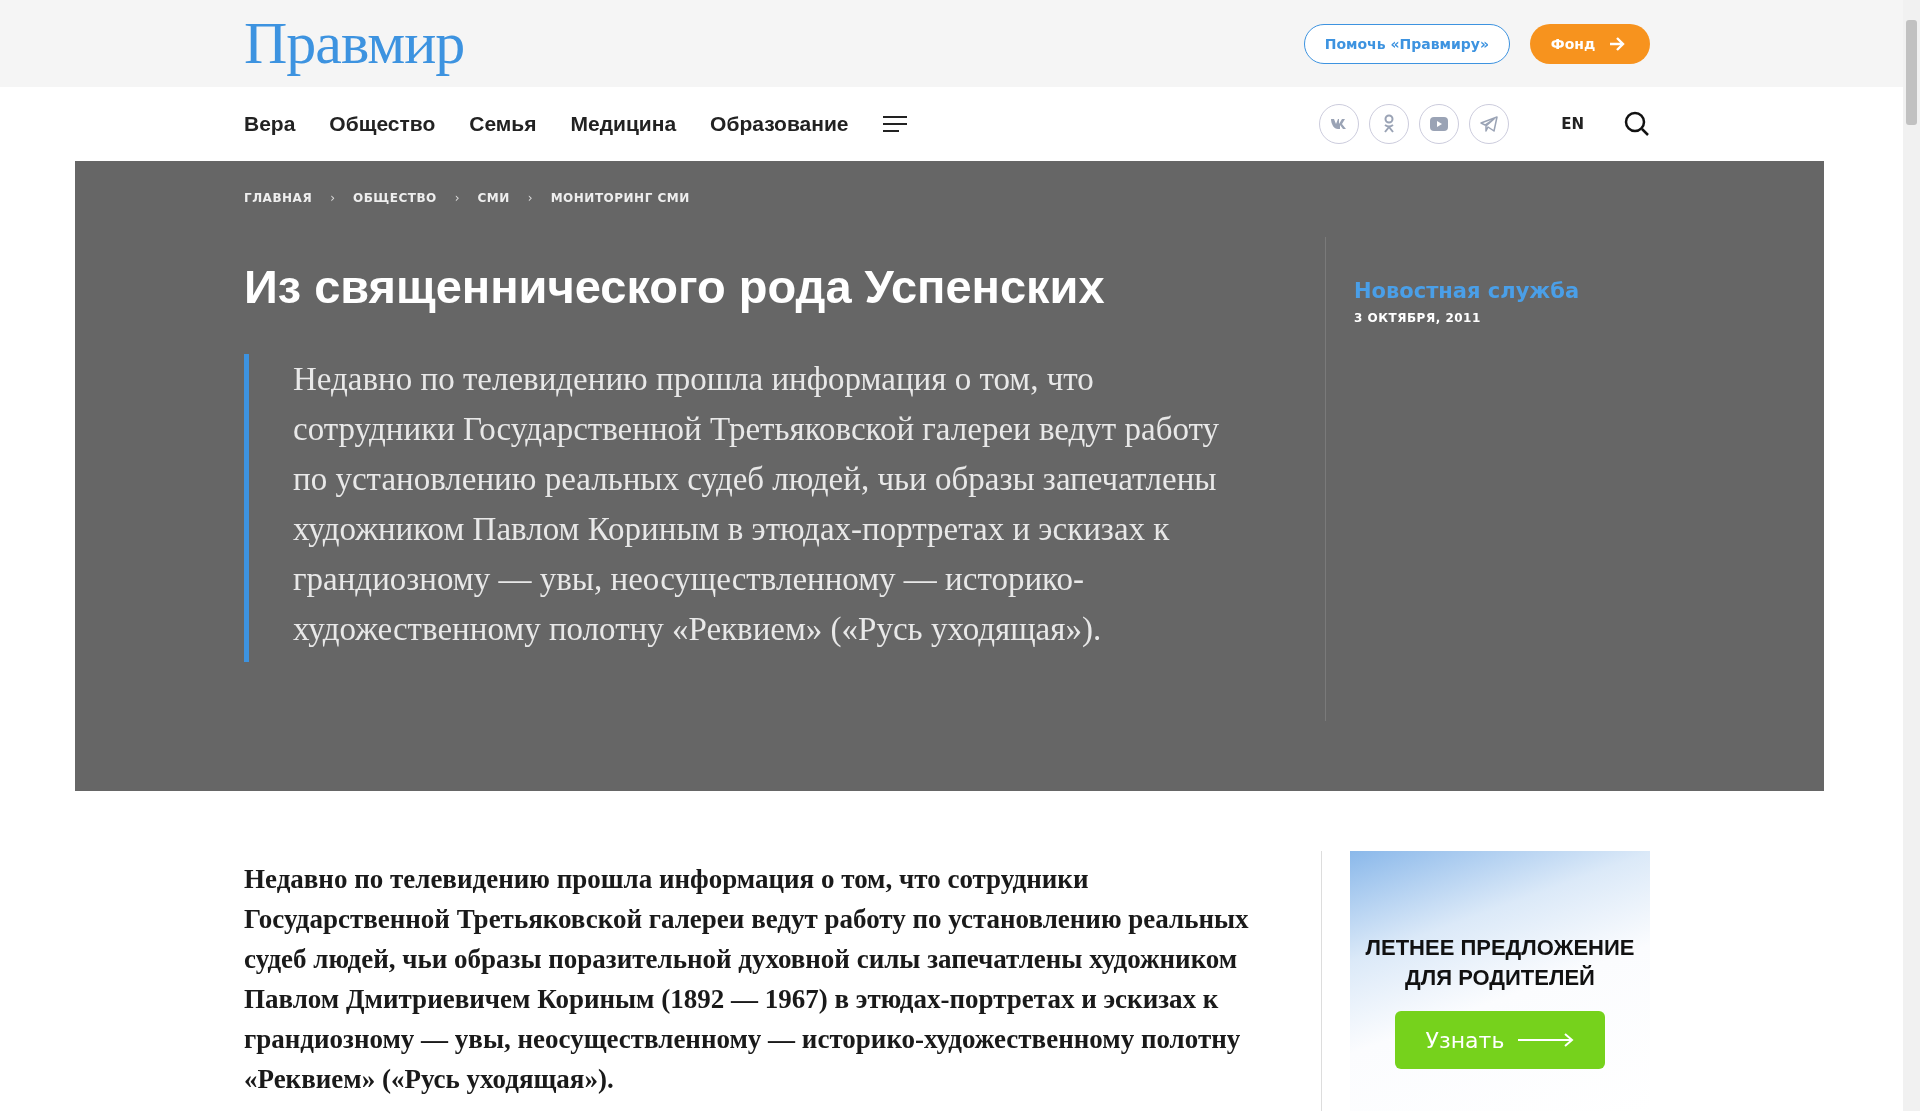  Describe the element at coordinates (270, 124) in the screenshot. I see `nav-link: Вера` at that location.